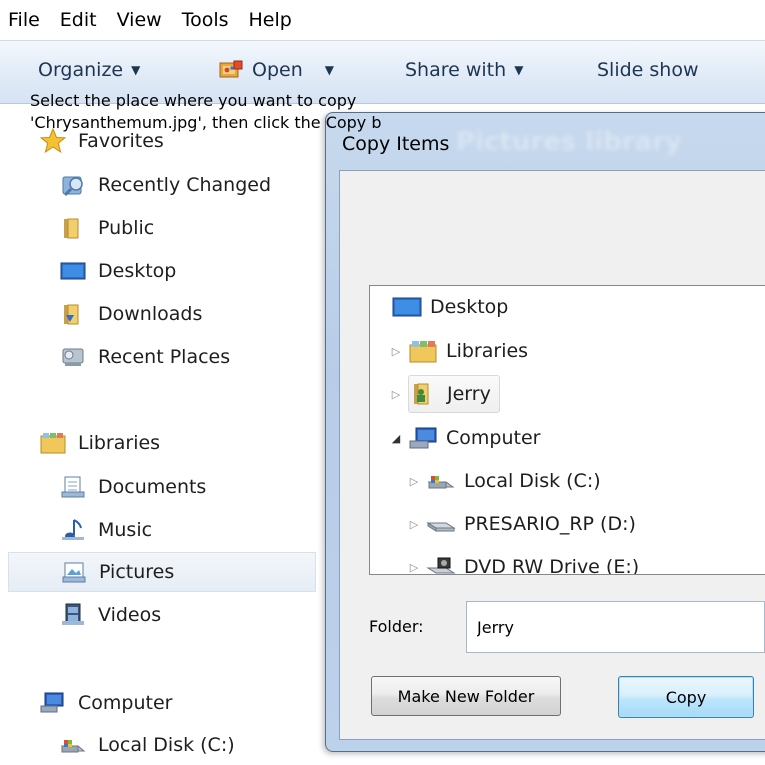 The image size is (765, 765). I want to click on tree-item-jerry-selection: Jerry, so click(454, 394).